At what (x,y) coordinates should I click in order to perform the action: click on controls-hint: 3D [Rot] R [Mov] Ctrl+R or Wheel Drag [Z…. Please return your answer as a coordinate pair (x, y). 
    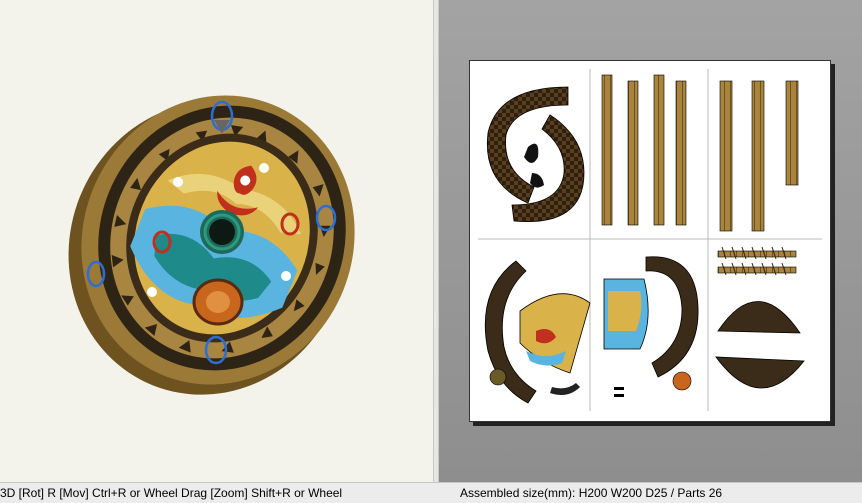
    Looking at the image, I should click on (171, 493).